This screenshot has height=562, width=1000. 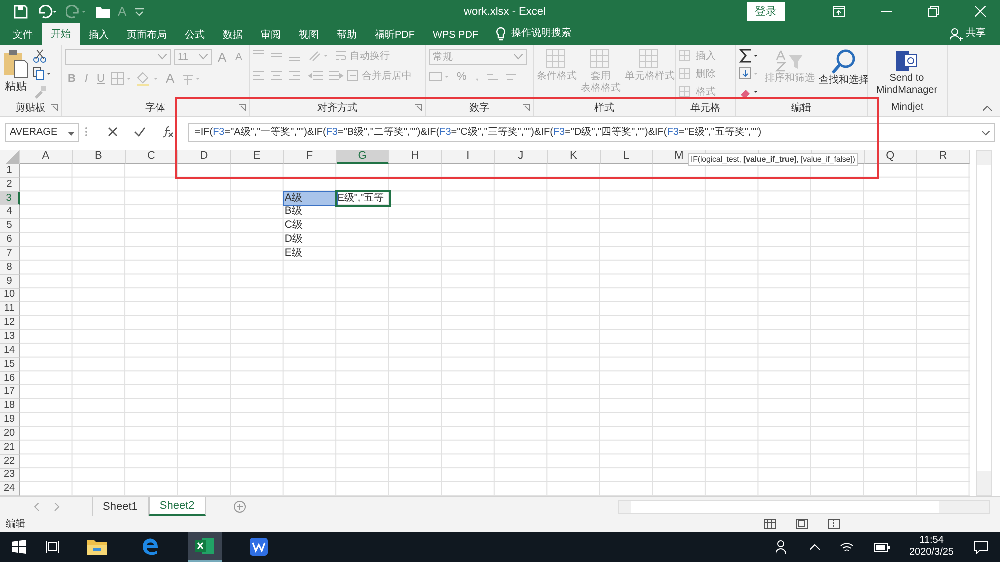 What do you see at coordinates (750, 56) in the screenshot?
I see `autosum-icon` at bounding box center [750, 56].